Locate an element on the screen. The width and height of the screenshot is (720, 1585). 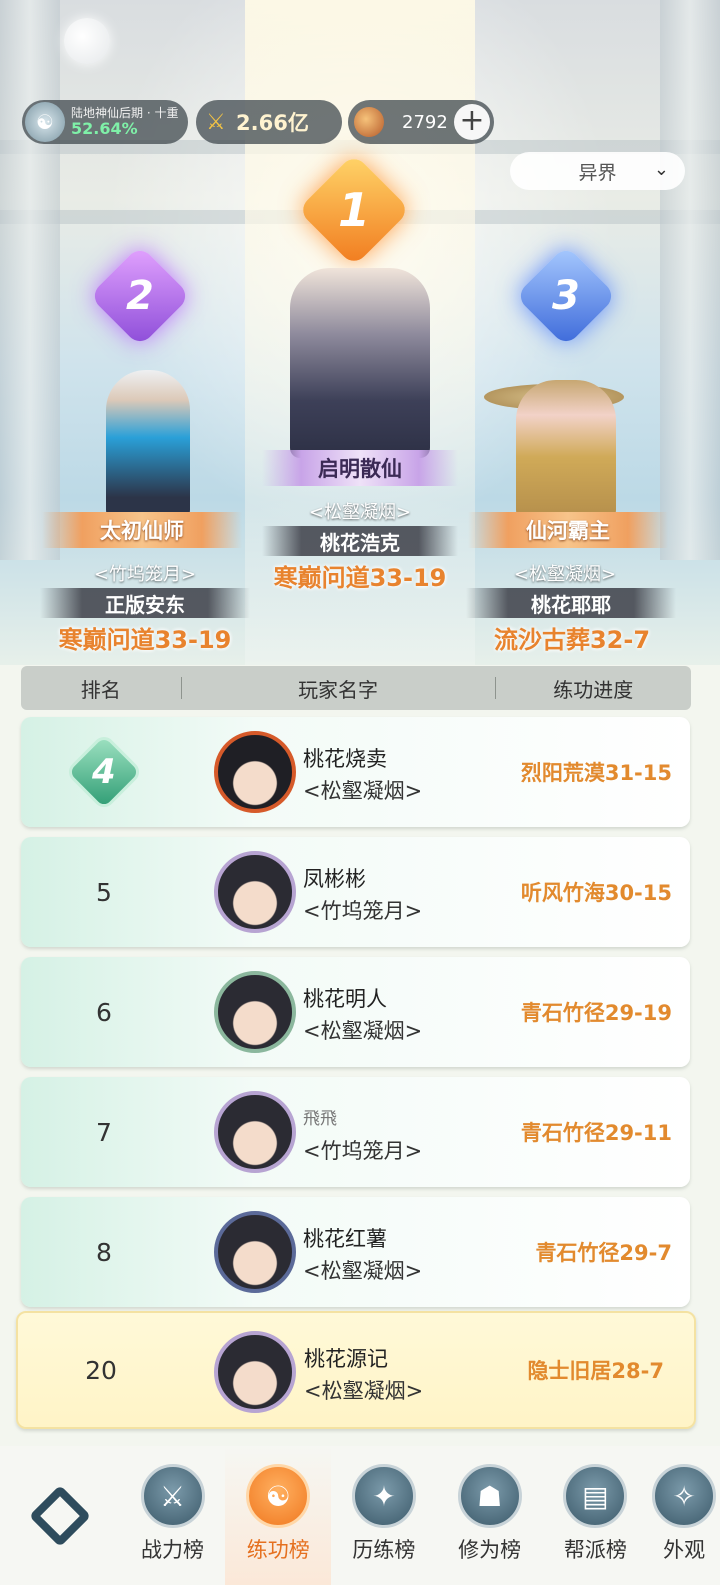
rank-1-title: 启明散仙 is located at coordinates (360, 468).